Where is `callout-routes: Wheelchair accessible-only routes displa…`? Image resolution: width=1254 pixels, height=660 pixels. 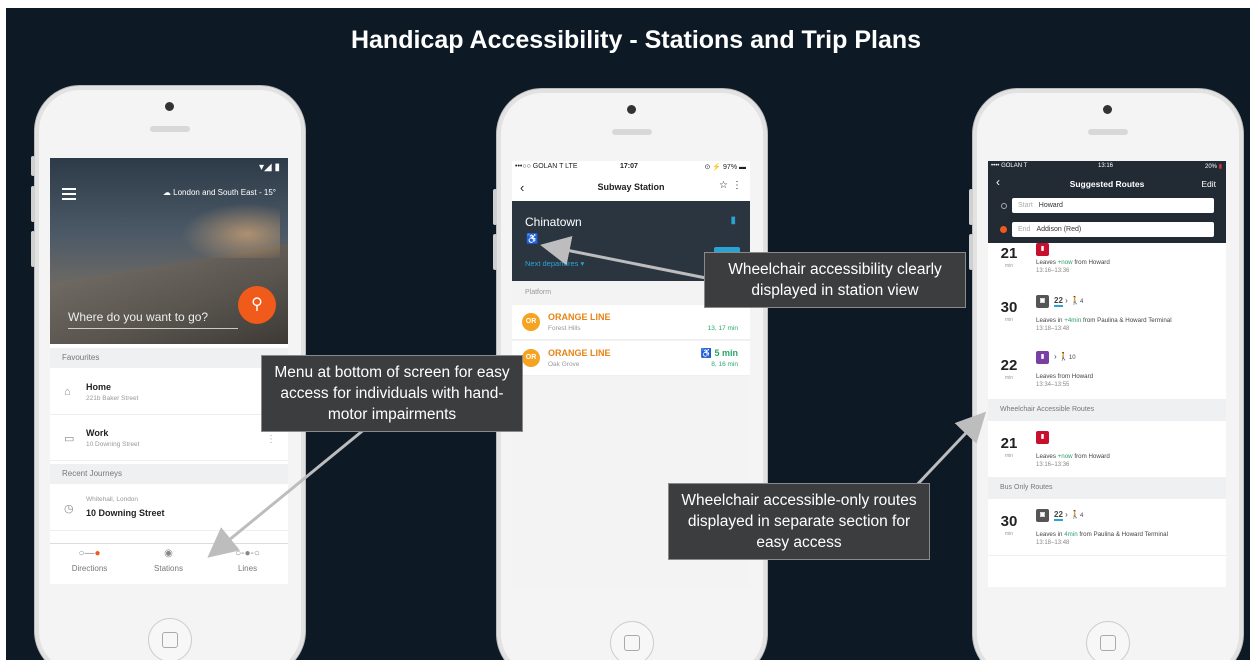 callout-routes: Wheelchair accessible-only routes displa… is located at coordinates (799, 521).